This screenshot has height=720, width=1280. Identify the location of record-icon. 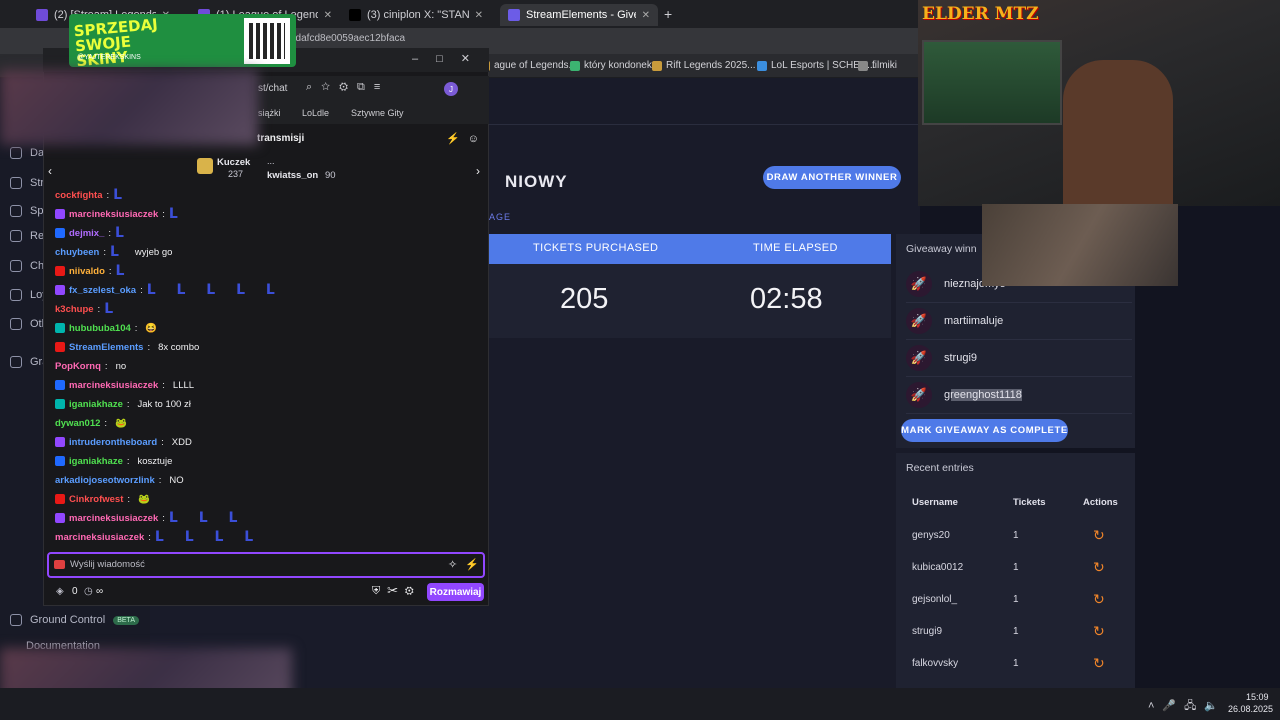
(59, 564).